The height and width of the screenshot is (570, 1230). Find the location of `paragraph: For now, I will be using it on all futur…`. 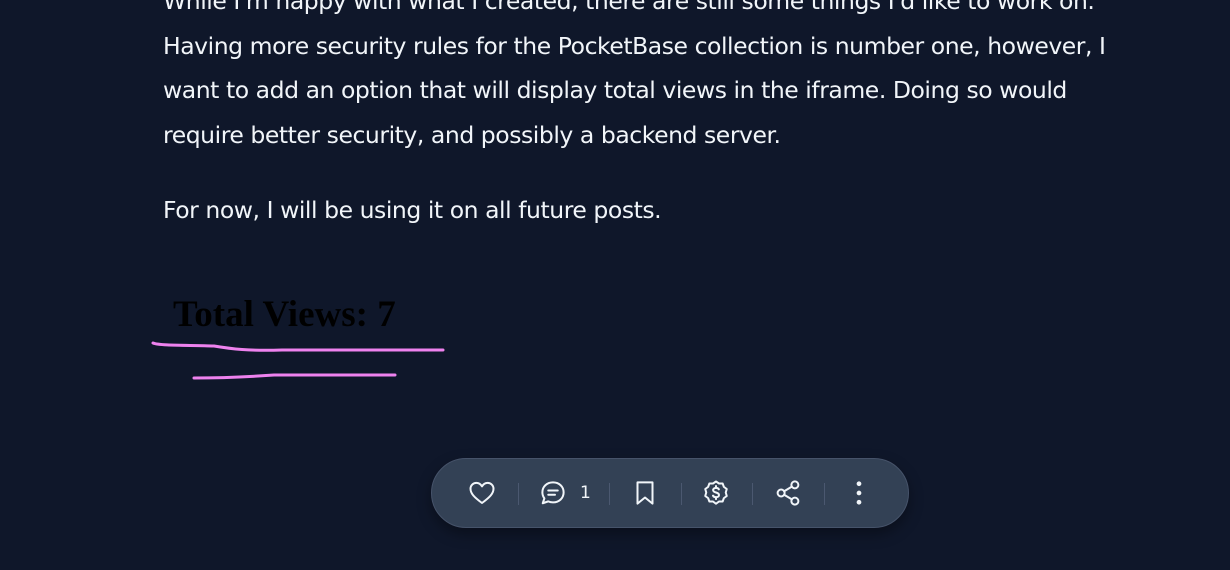

paragraph: For now, I will be using it on all futur… is located at coordinates (663, 210).